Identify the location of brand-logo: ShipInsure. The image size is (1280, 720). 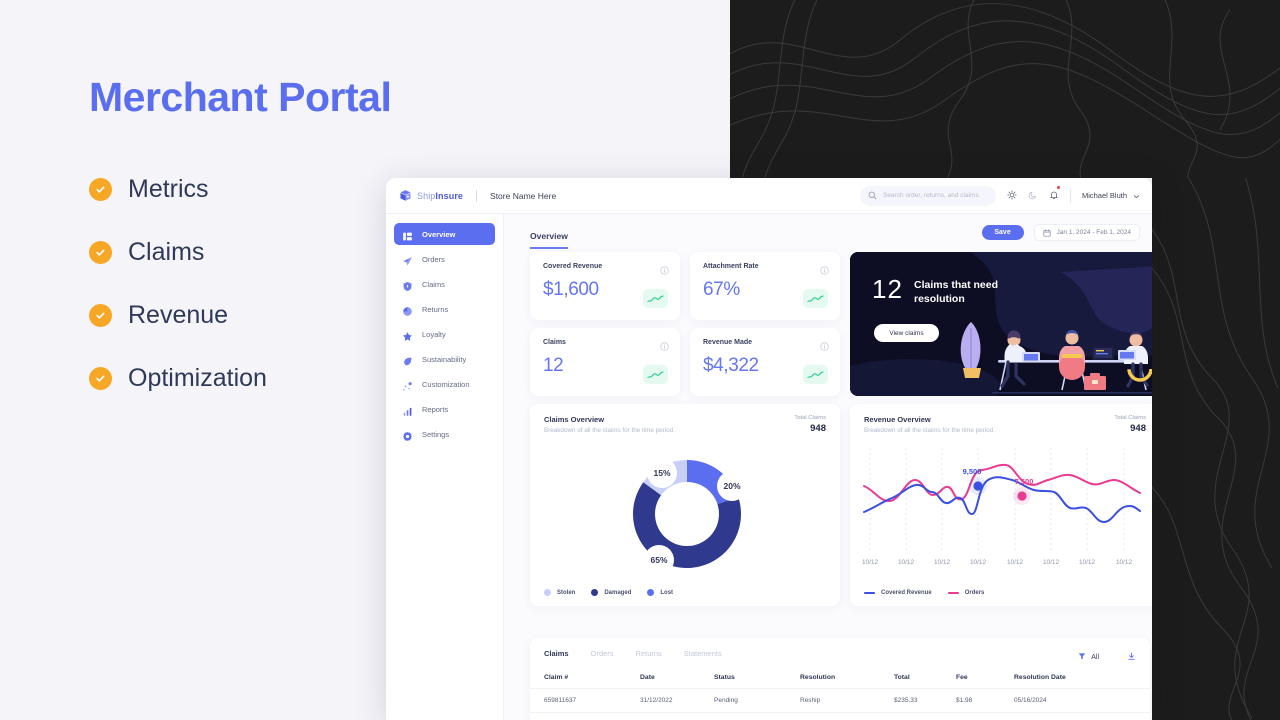
(431, 195).